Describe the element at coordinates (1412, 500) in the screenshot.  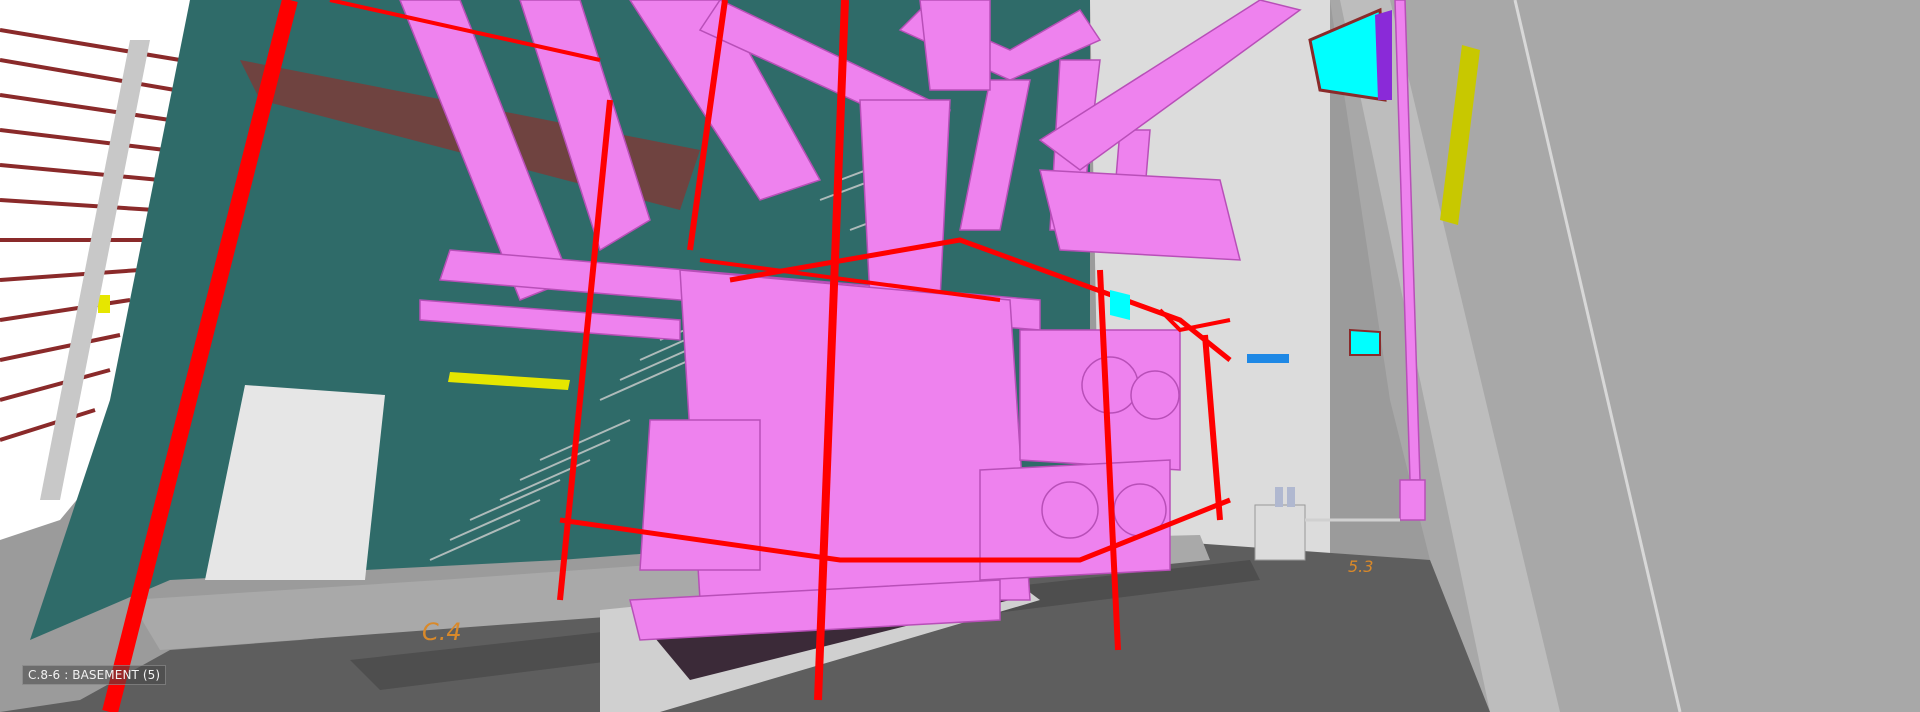
I see `pipe-fitting` at that location.